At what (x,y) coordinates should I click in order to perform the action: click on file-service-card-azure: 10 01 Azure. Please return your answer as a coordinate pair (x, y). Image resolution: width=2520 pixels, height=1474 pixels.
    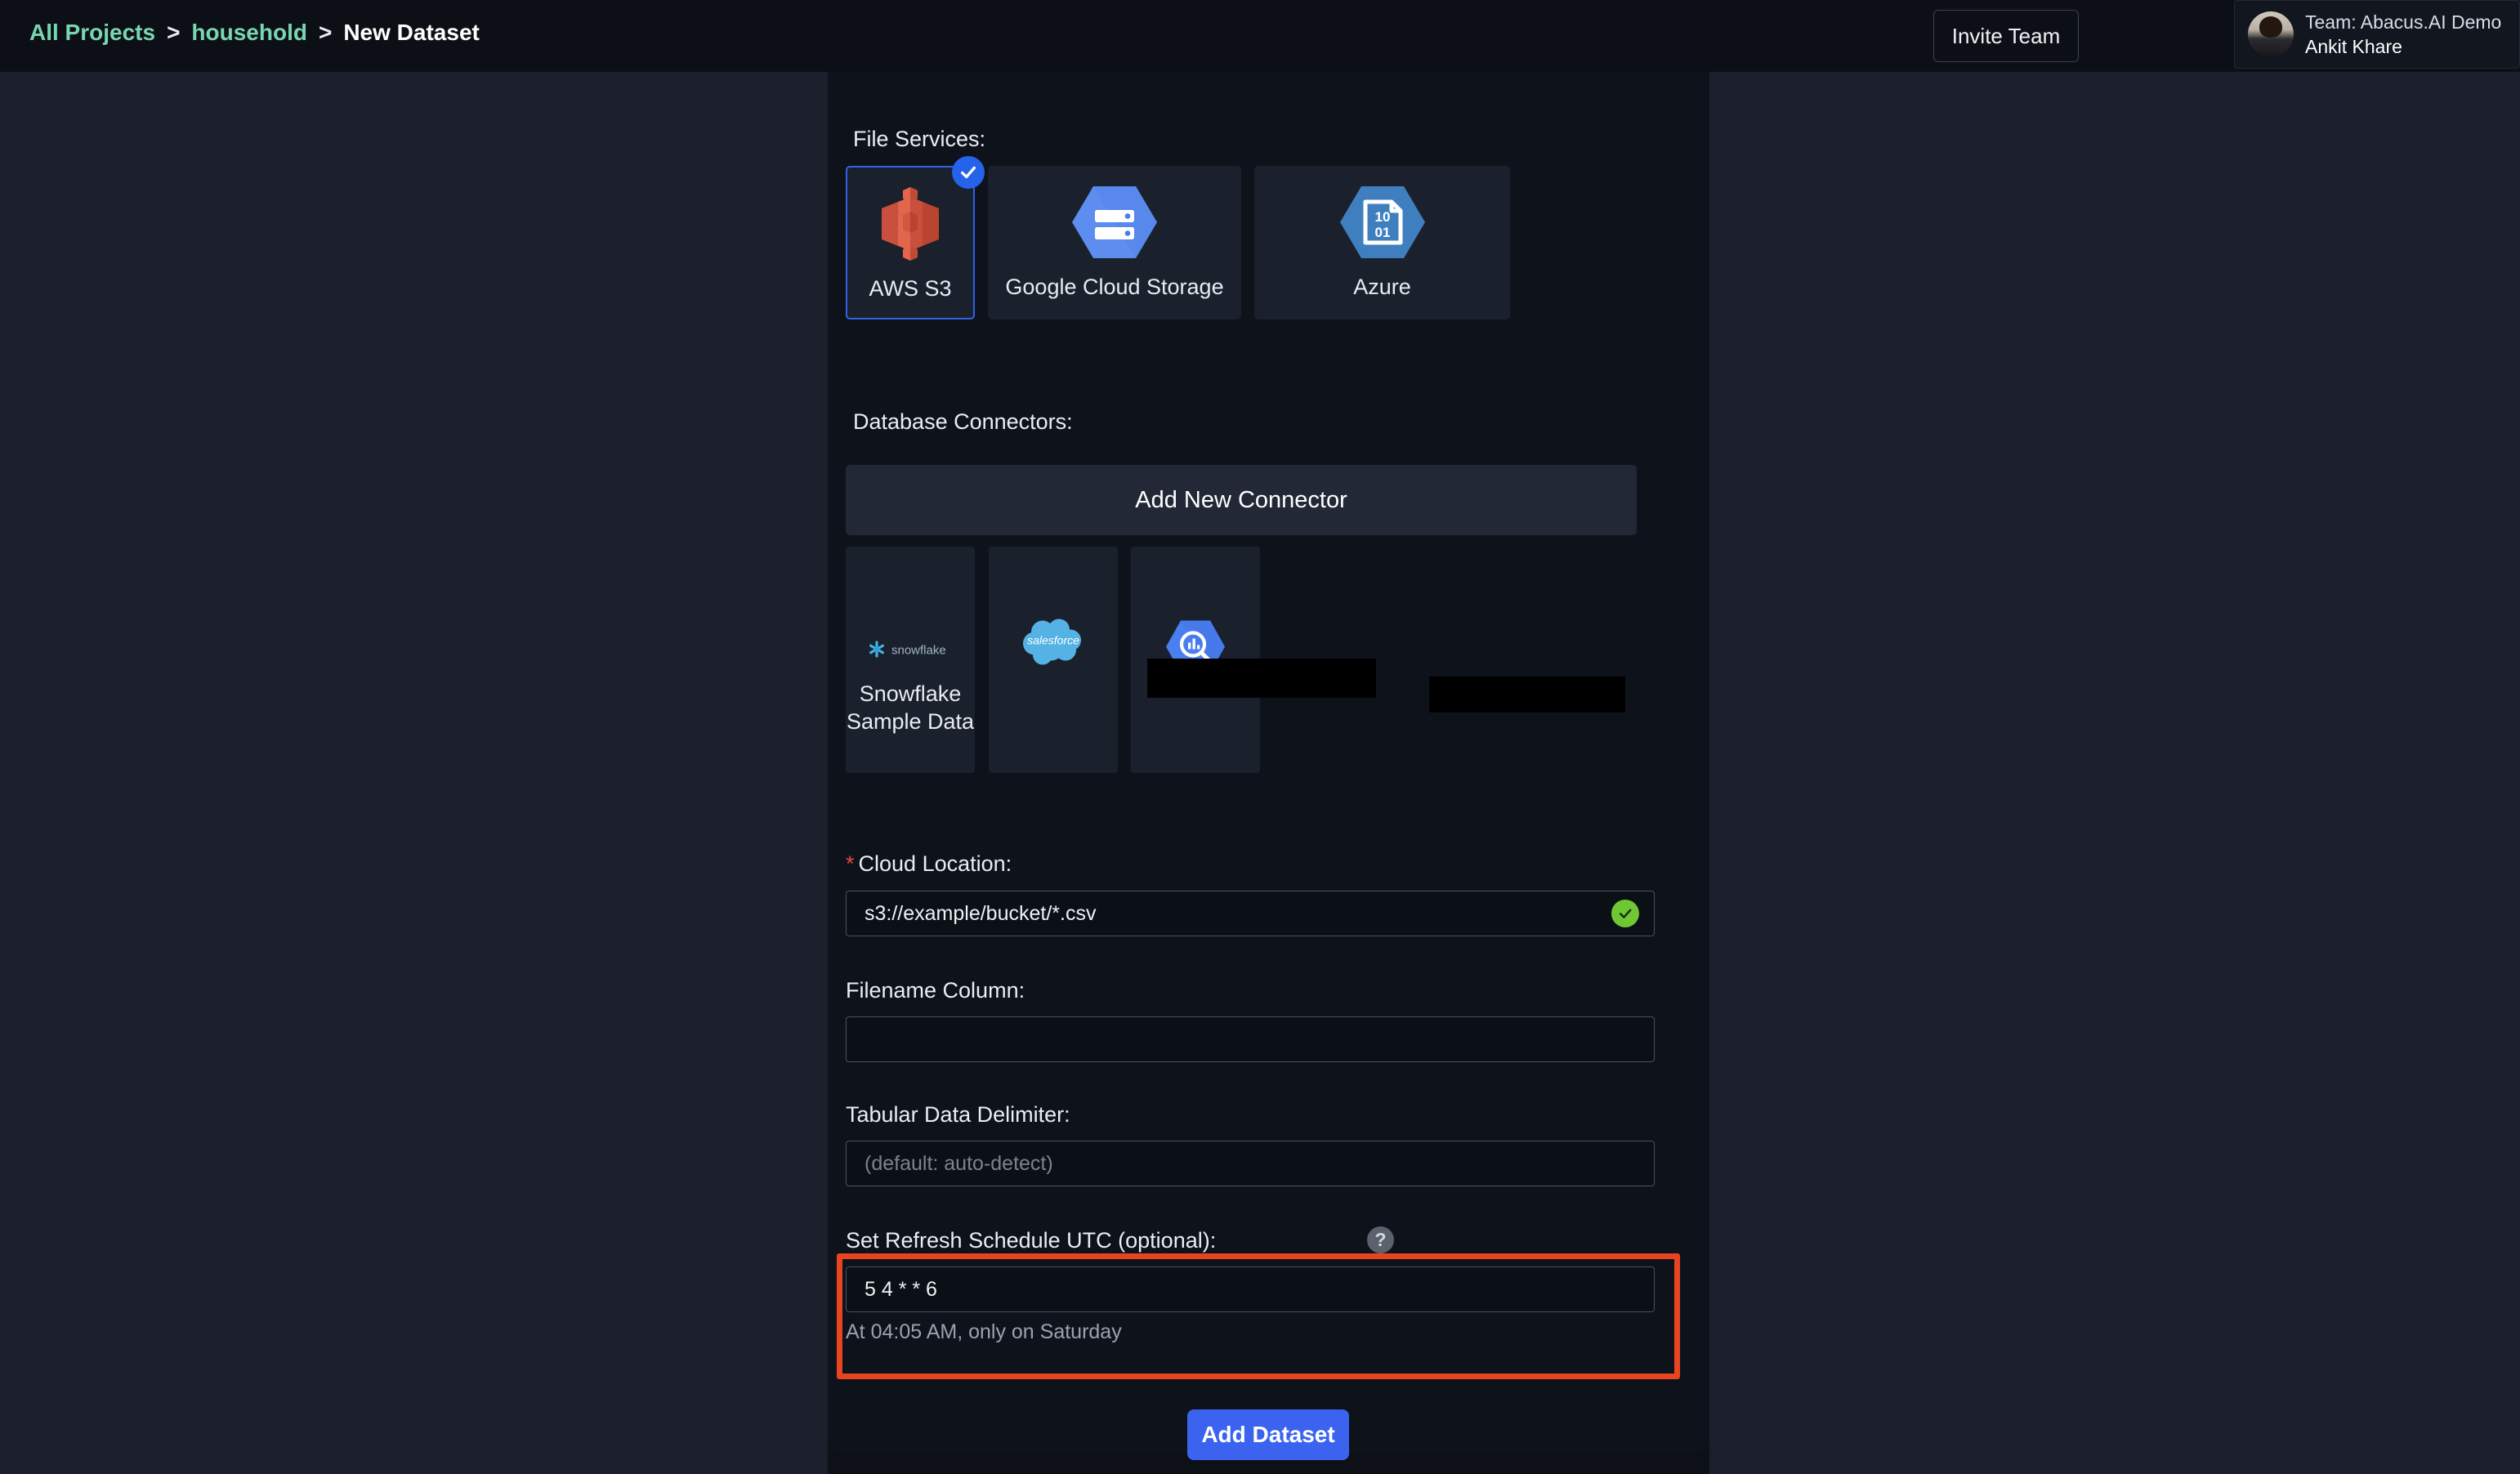
    Looking at the image, I should click on (1382, 242).